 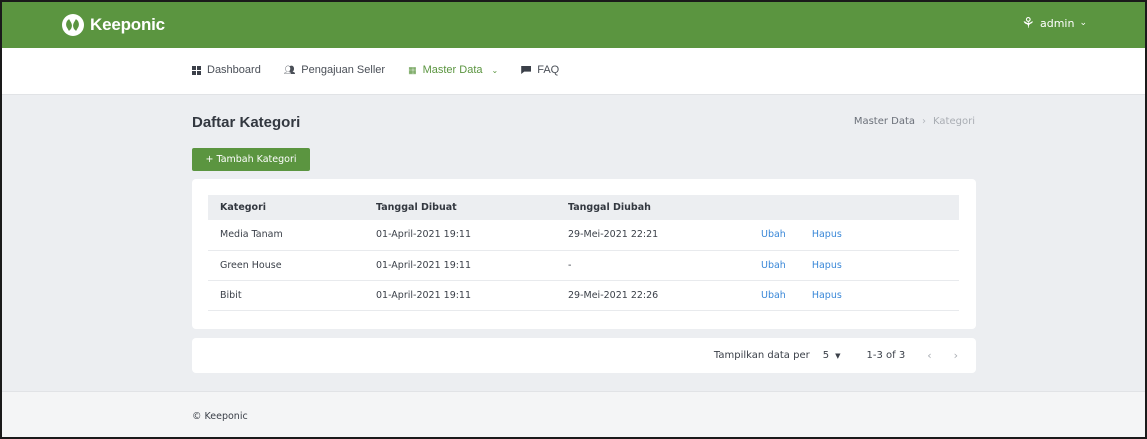 I want to click on pagination-card: Tampilkan data per 5 ▼ 1-3 of 3 ‹ ›, so click(x=584, y=355).